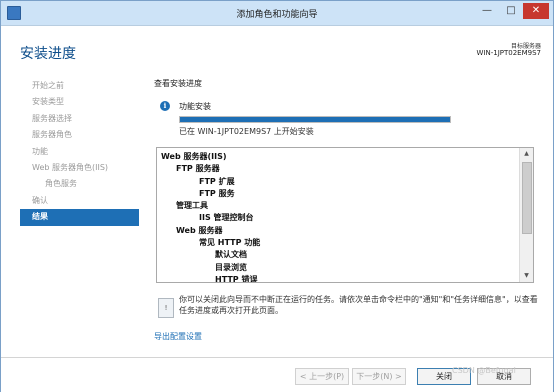 The image size is (554, 392). What do you see at coordinates (226, 218) in the screenshot?
I see `feature-list-item: IIS 管理控制台` at bounding box center [226, 218].